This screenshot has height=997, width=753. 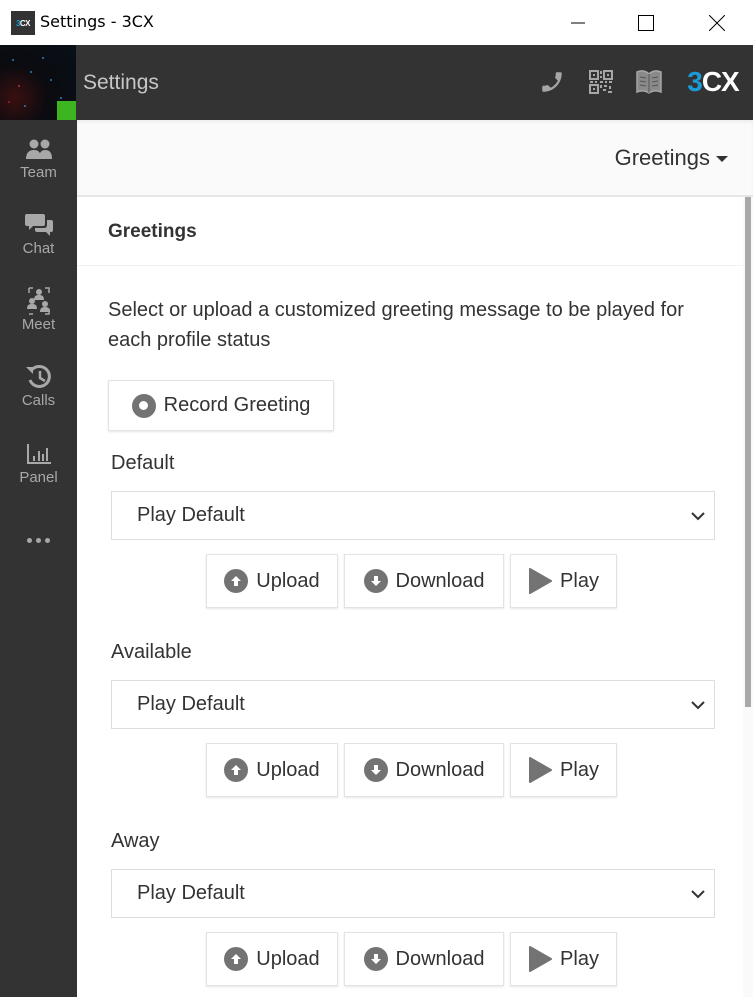 I want to click on app-icon-suffix: CX, so click(x=25, y=23).